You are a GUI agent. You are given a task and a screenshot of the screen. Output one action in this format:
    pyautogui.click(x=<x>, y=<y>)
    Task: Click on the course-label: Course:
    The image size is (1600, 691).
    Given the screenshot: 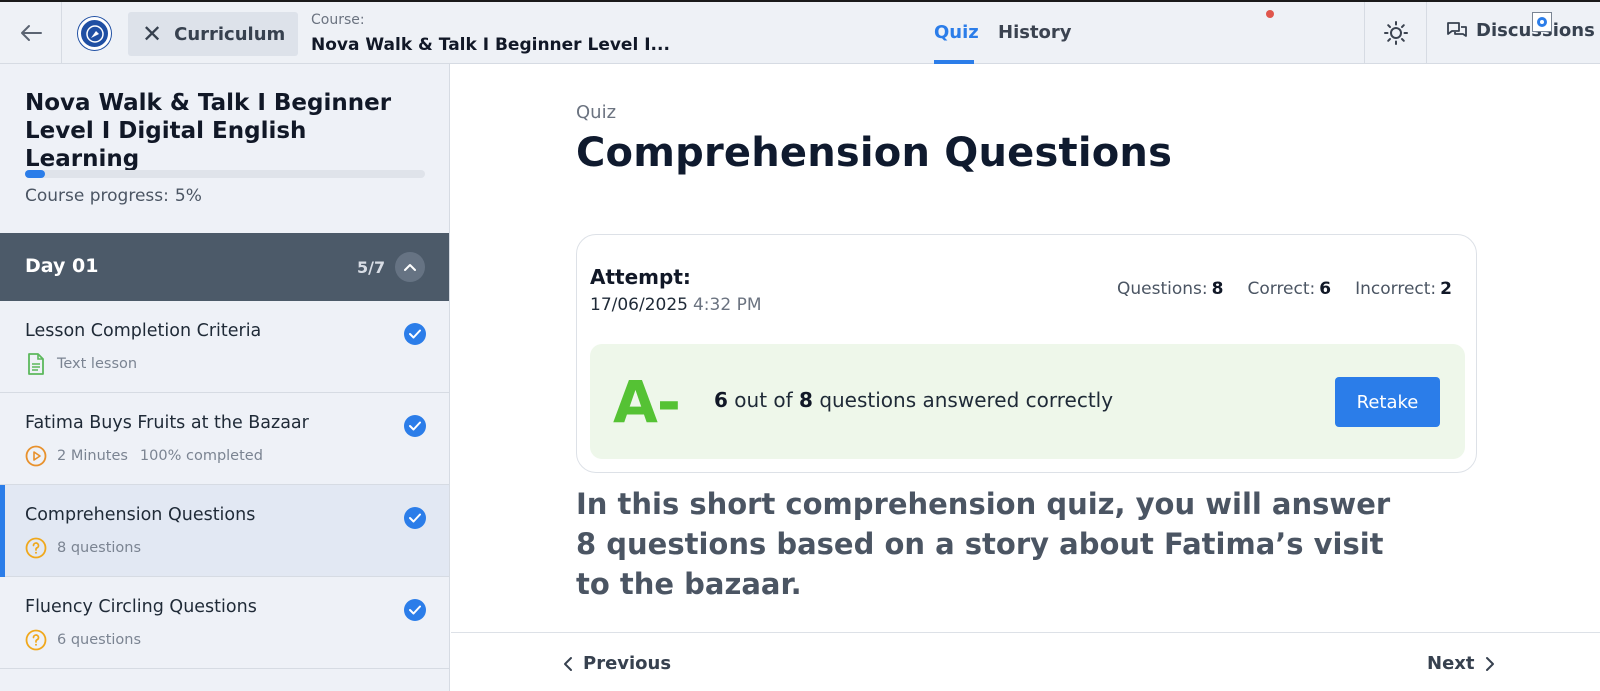 What is the action you would take?
    pyautogui.click(x=338, y=20)
    